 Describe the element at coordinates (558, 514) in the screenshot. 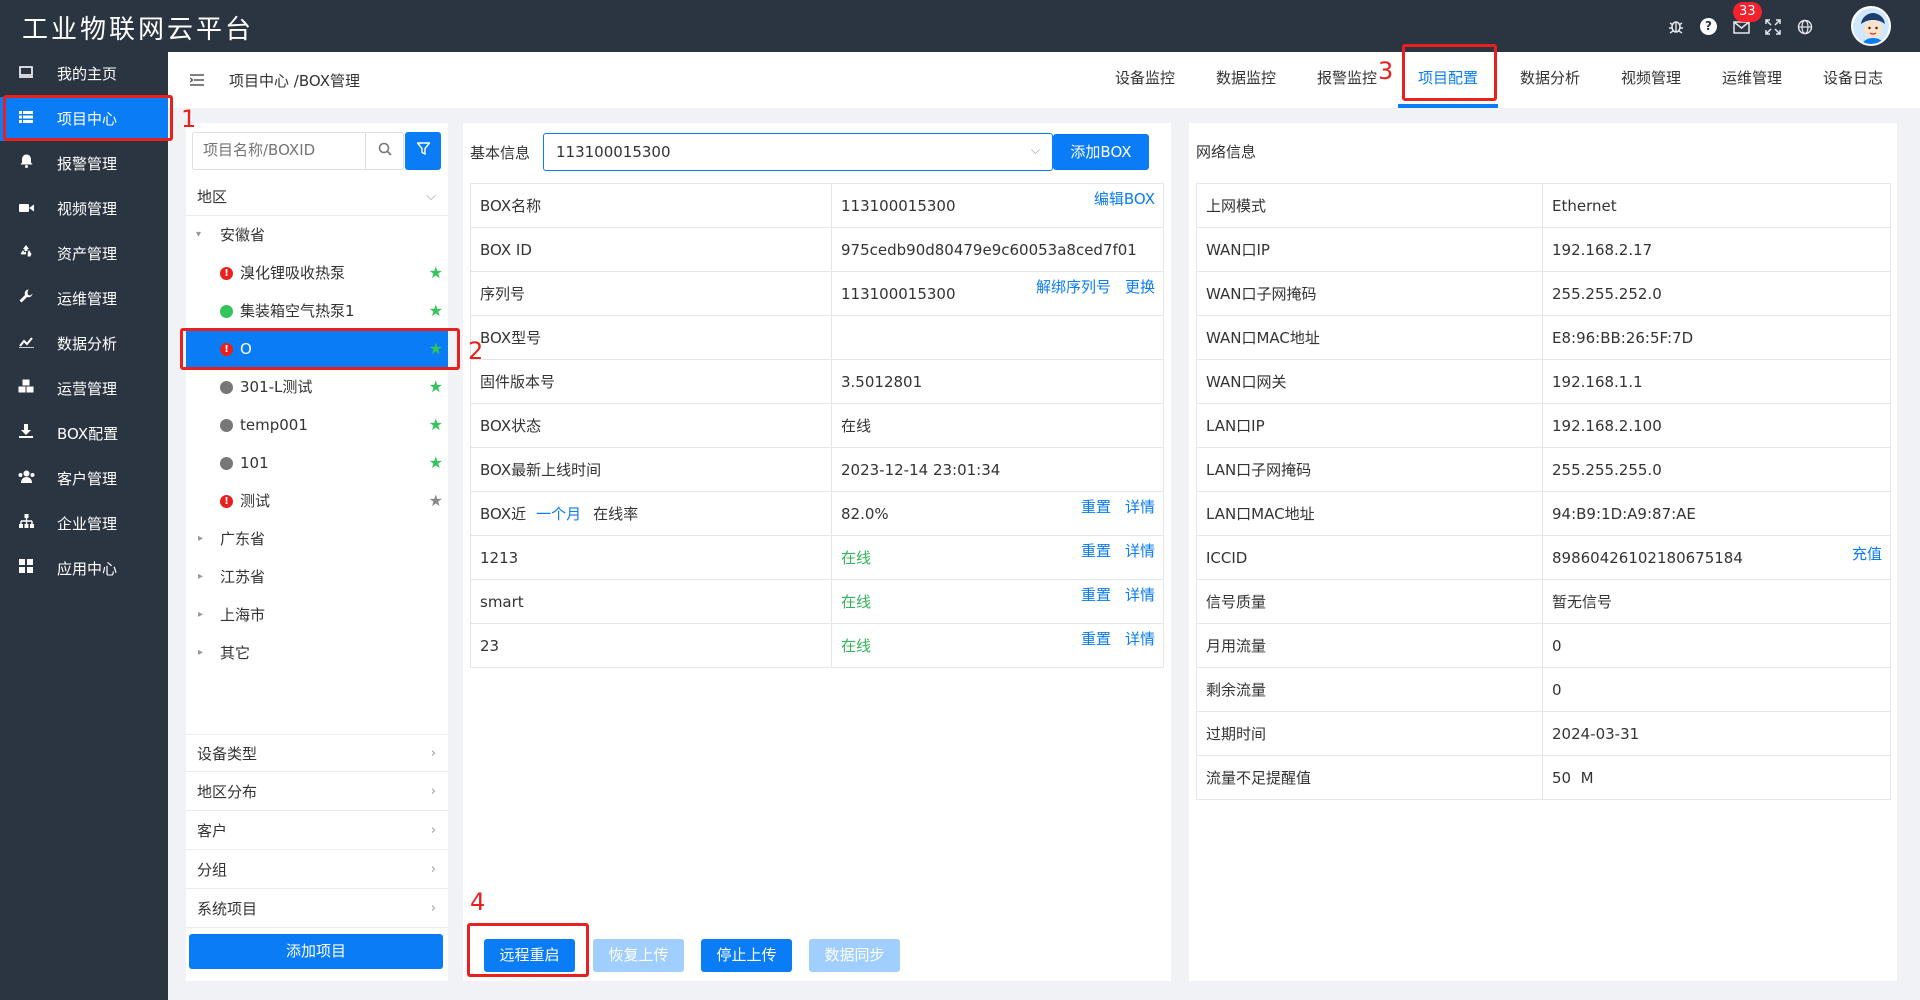

I see `period-select-link: 一个月` at that location.